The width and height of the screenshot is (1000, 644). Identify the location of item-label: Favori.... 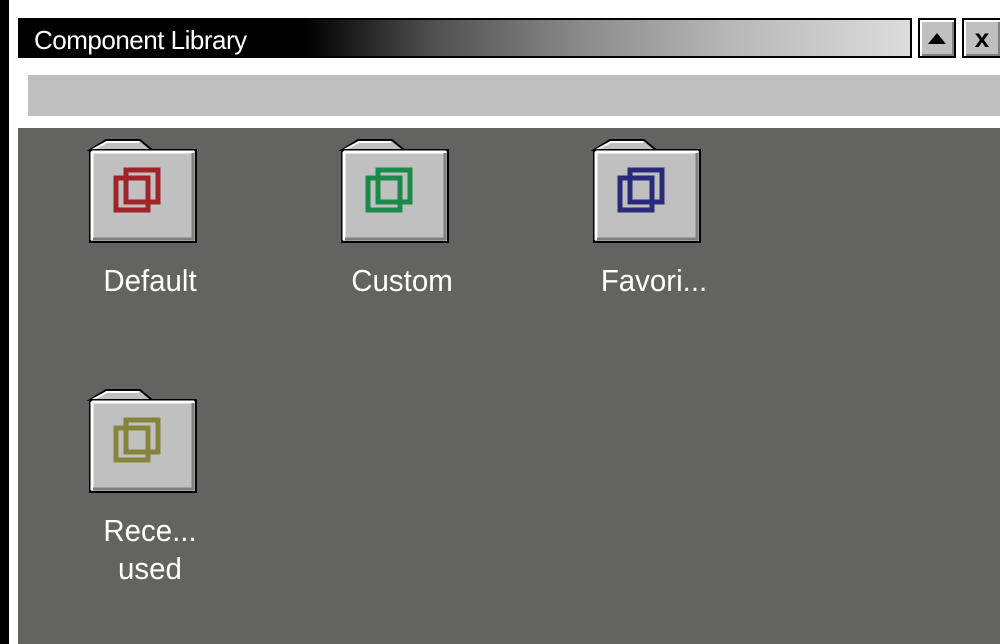
(654, 280).